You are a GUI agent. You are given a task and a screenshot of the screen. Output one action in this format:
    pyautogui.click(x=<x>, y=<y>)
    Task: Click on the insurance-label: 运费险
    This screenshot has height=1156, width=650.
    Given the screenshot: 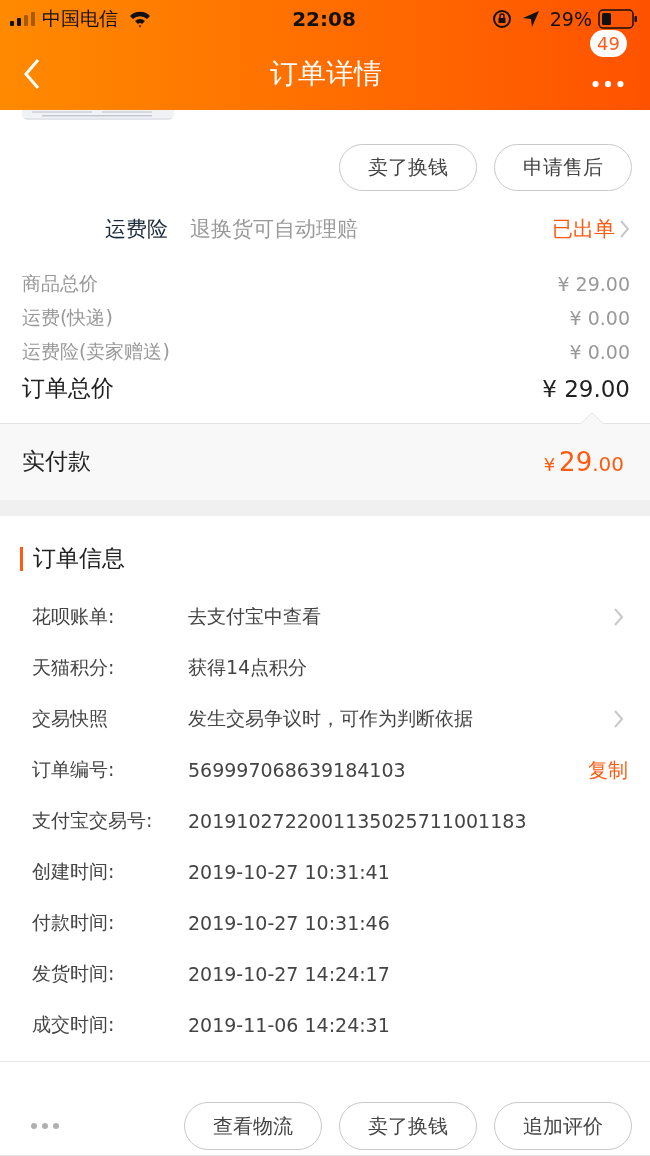 What is the action you would take?
    pyautogui.click(x=136, y=229)
    